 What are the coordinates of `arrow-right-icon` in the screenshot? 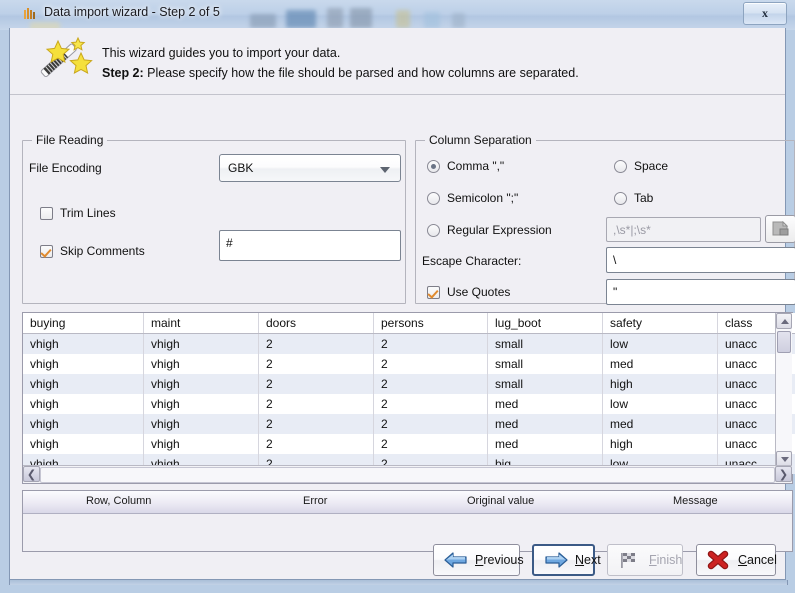 It's located at (556, 560).